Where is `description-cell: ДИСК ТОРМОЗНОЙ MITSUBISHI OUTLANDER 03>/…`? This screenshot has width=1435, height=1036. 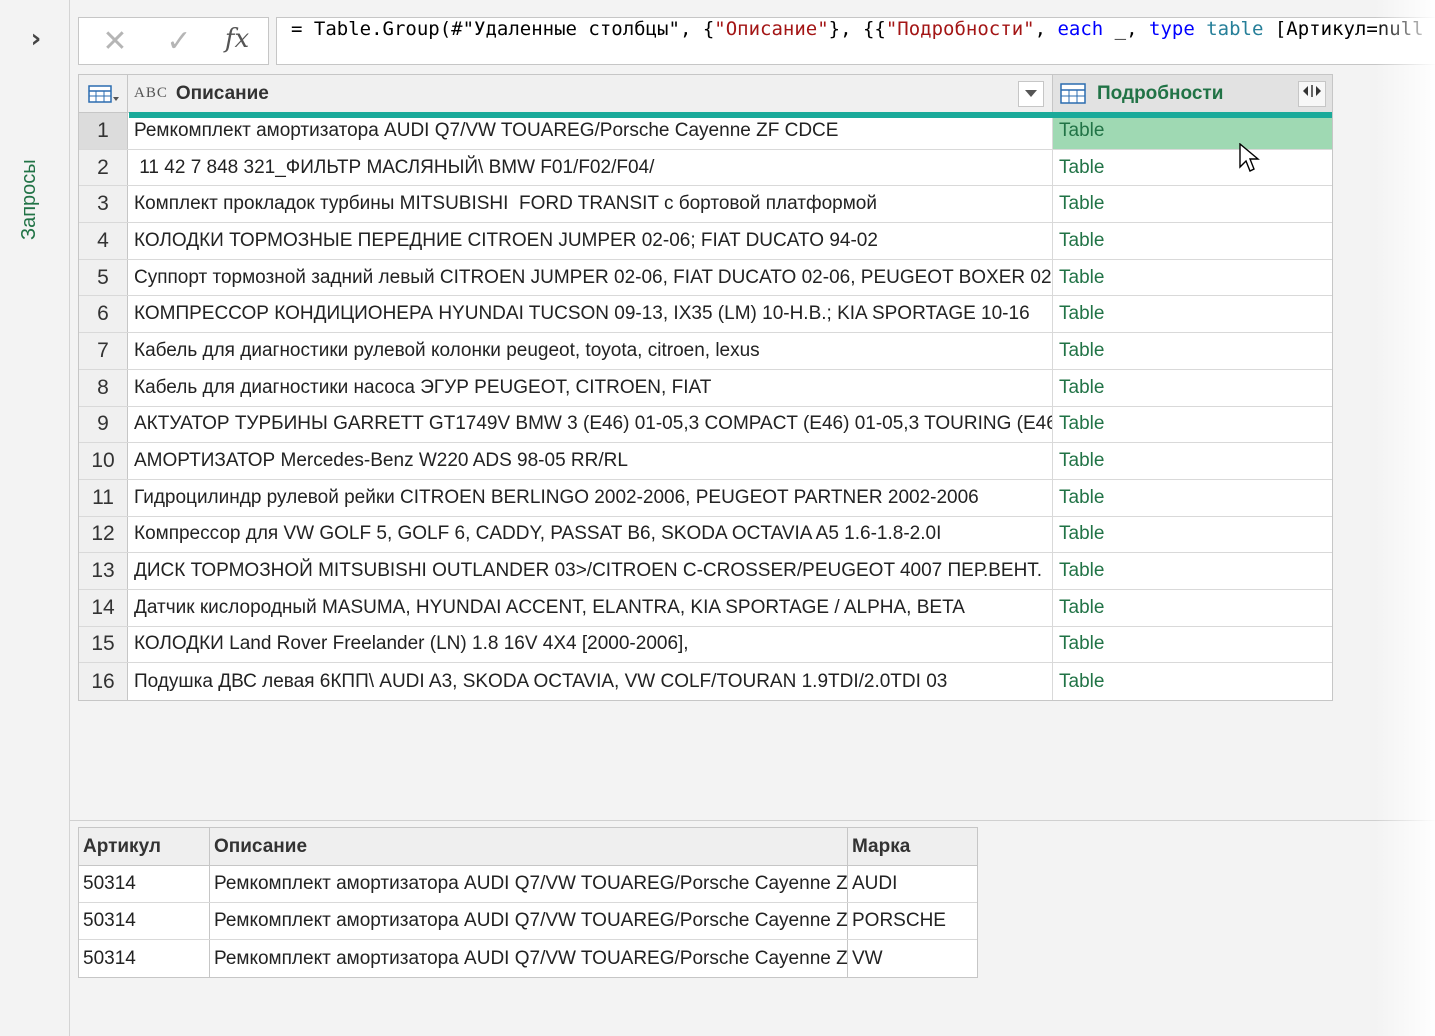 description-cell: ДИСК ТОРМОЗНОЙ MITSUBISHI OUTLANDER 03>/… is located at coordinates (590, 571).